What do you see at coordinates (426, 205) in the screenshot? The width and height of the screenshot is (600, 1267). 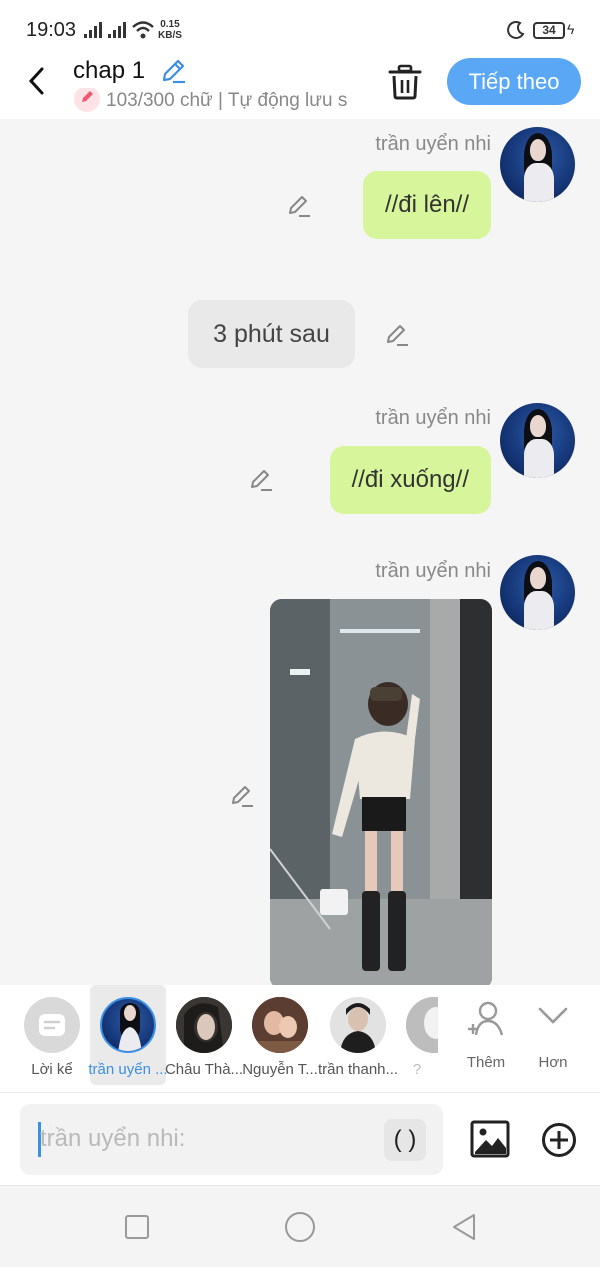 I see `message-bubble: //đi lên//` at bounding box center [426, 205].